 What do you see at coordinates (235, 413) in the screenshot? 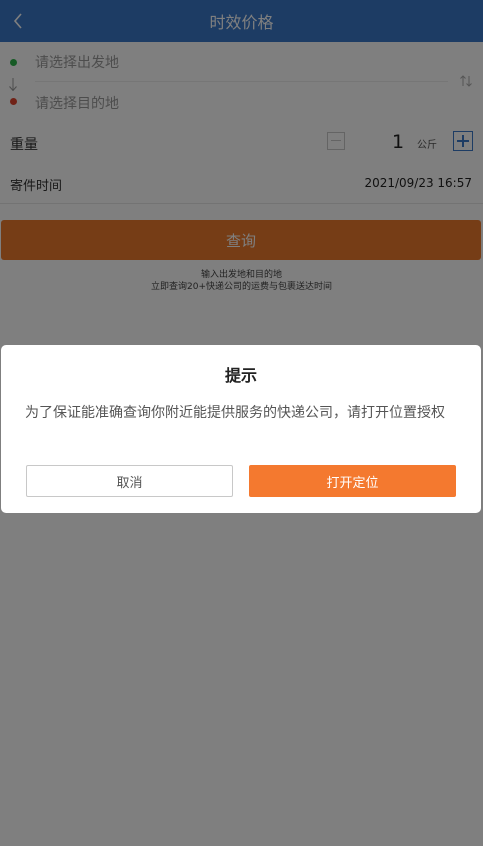
I see `dialog-message: 为了保证能准确查询你附近能提供服务的快递公司，请打开位置授权` at bounding box center [235, 413].